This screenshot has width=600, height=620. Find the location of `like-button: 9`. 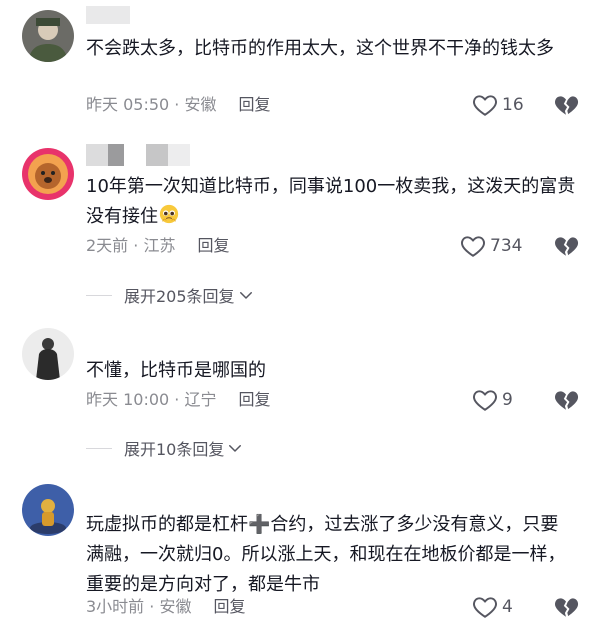

like-button: 9 is located at coordinates (492, 400).